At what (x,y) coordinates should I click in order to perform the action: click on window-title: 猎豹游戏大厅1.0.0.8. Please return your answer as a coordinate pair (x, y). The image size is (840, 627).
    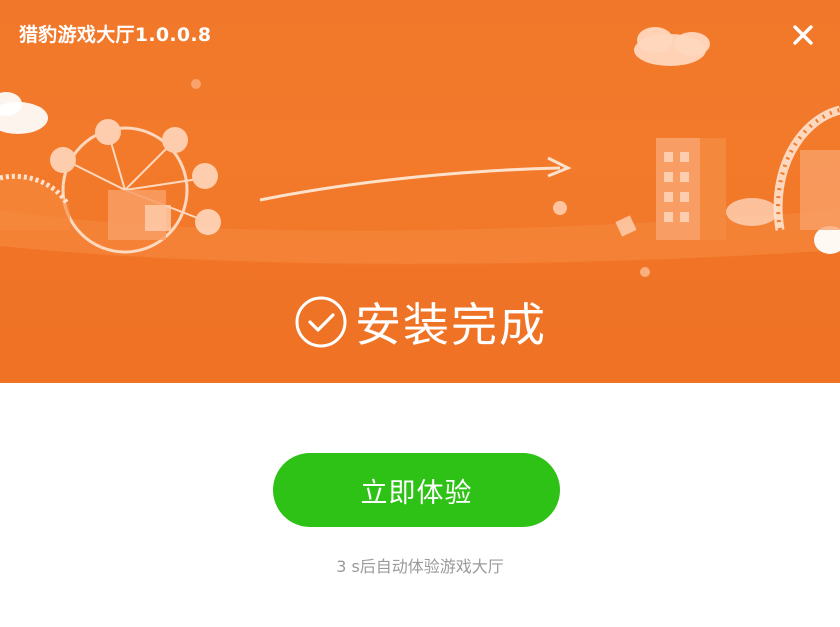
    Looking at the image, I should click on (115, 35).